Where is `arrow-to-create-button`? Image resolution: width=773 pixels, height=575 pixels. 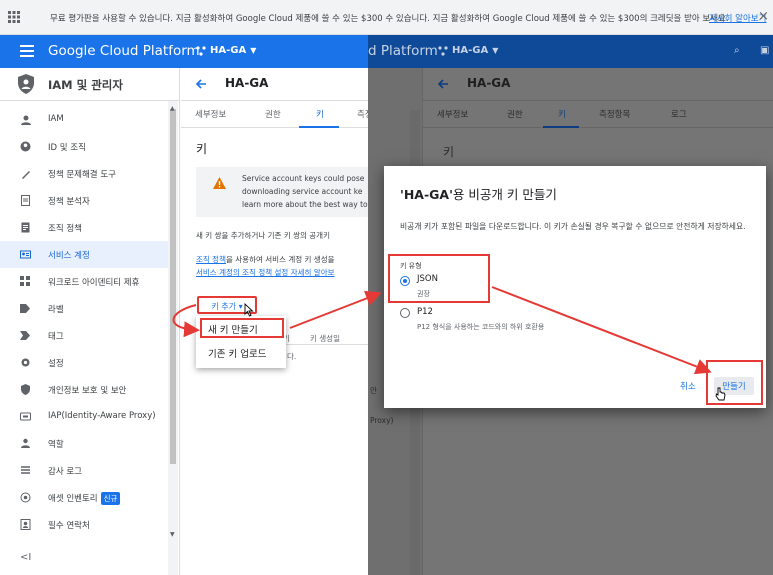
arrow-to-create-button is located at coordinates (601, 330).